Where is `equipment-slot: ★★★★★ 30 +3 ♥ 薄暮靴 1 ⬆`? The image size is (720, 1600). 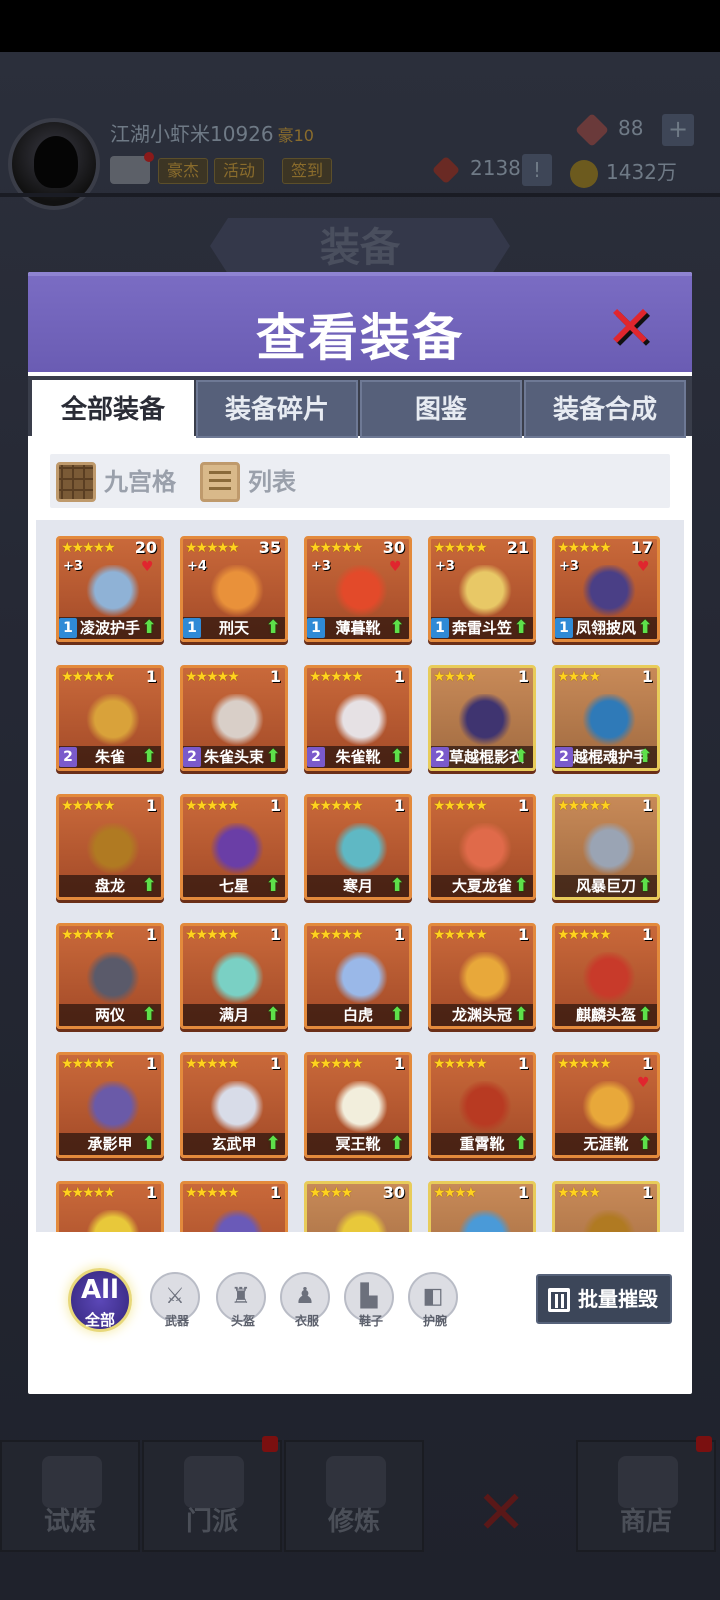
equipment-slot: ★★★★★ 30 +3 ♥ 薄暮靴 1 ⬆ is located at coordinates (358, 589).